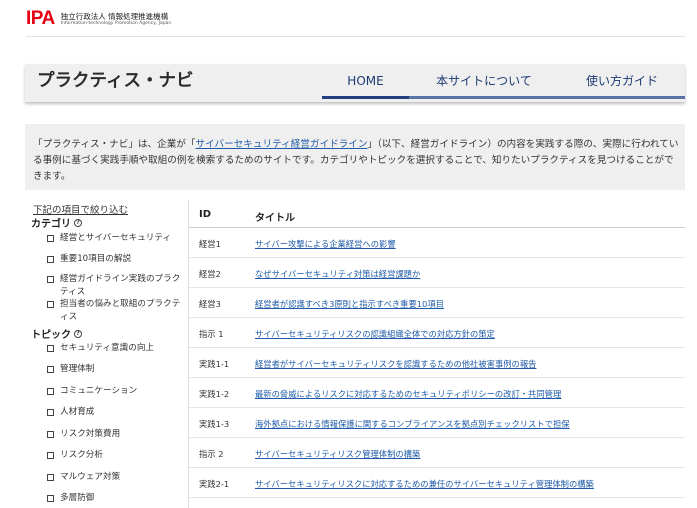 The width and height of the screenshot is (697, 508). I want to click on category-label: 担当者の悩みと取組のプラクティス, so click(120, 310).